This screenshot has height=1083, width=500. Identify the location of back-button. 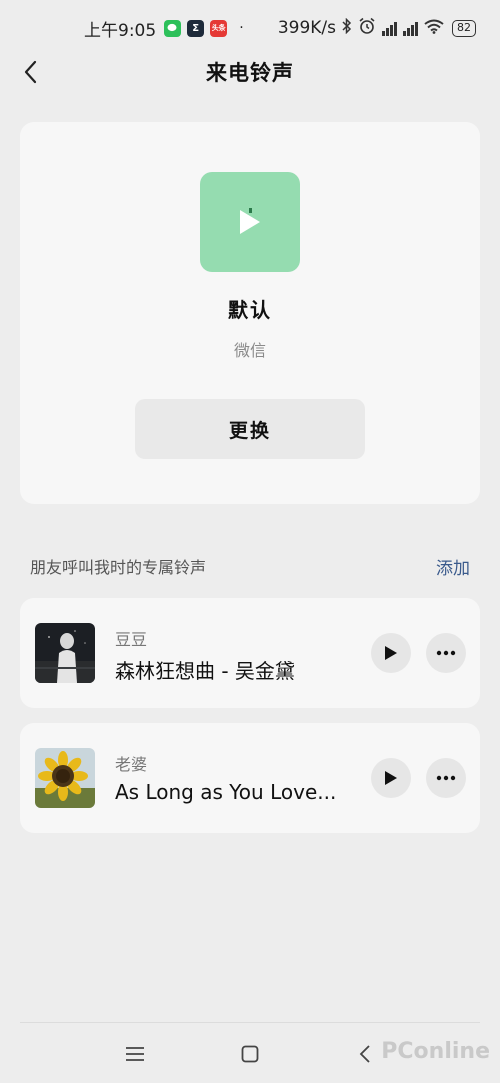
(30, 72).